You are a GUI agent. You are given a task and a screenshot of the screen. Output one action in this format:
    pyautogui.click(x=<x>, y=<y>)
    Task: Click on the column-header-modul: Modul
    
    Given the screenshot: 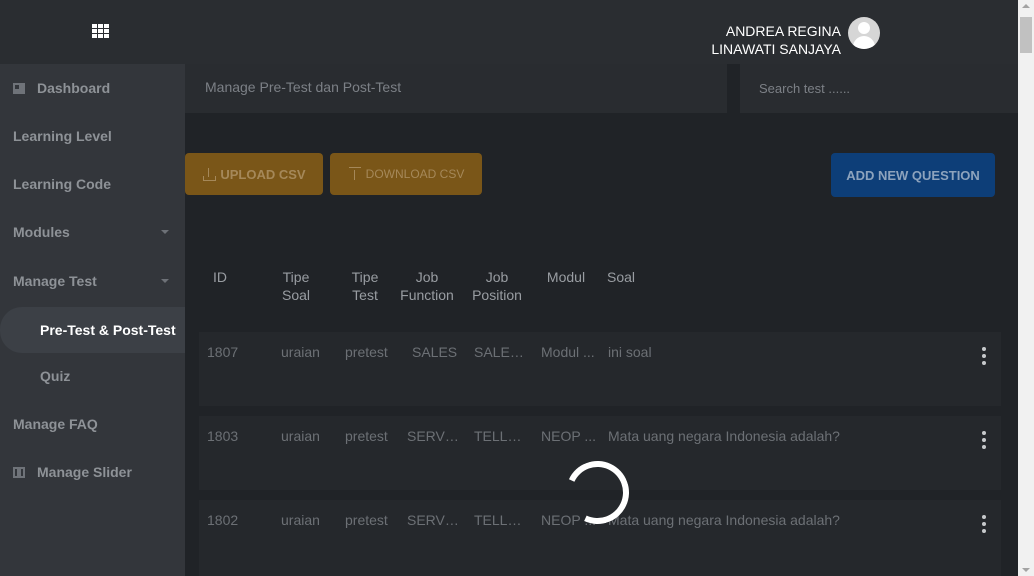 What is the action you would take?
    pyautogui.click(x=566, y=277)
    